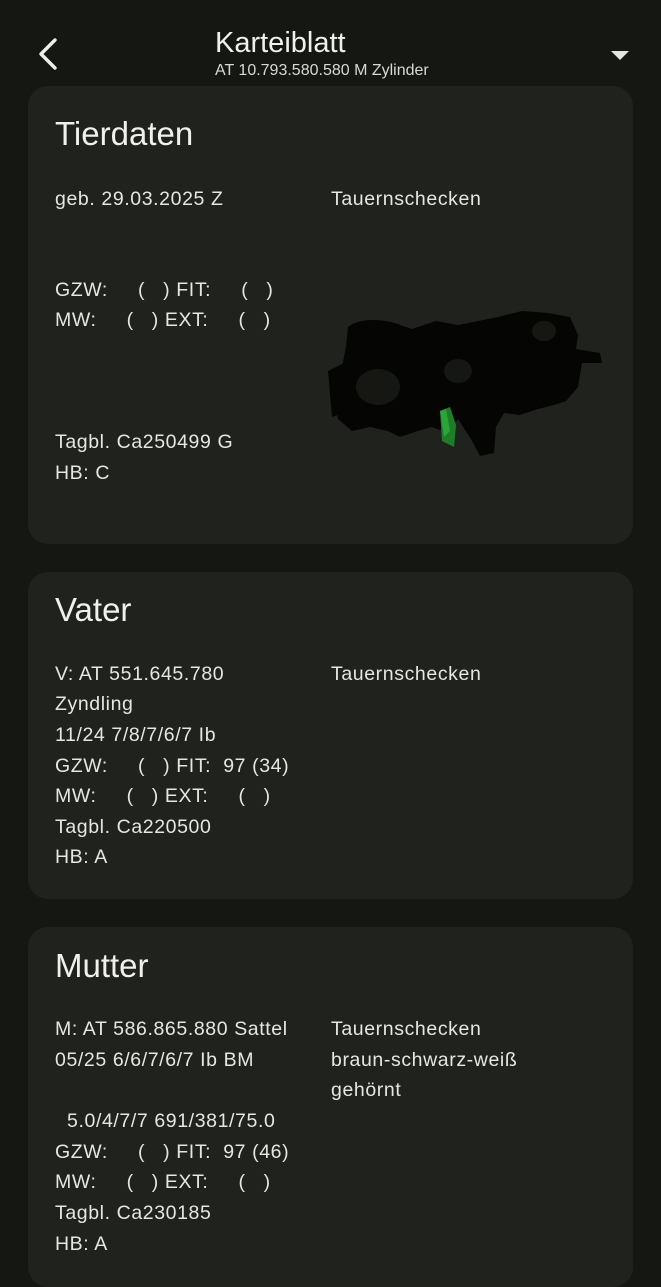  What do you see at coordinates (94, 704) in the screenshot?
I see `vater-name: Zyndling` at bounding box center [94, 704].